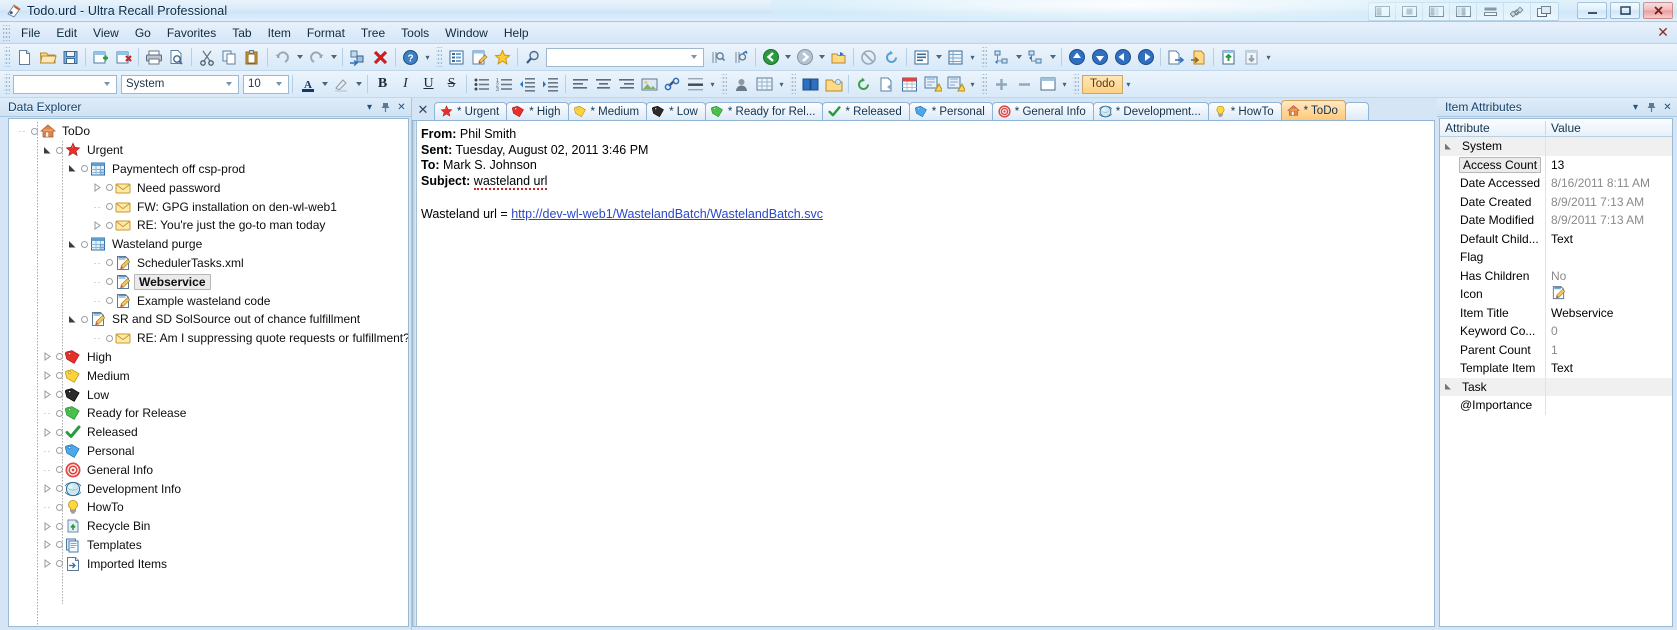 Image resolution: width=1677 pixels, height=630 pixels. What do you see at coordinates (136, 413) in the screenshot?
I see `tree-node-label: Ready for Release` at bounding box center [136, 413].